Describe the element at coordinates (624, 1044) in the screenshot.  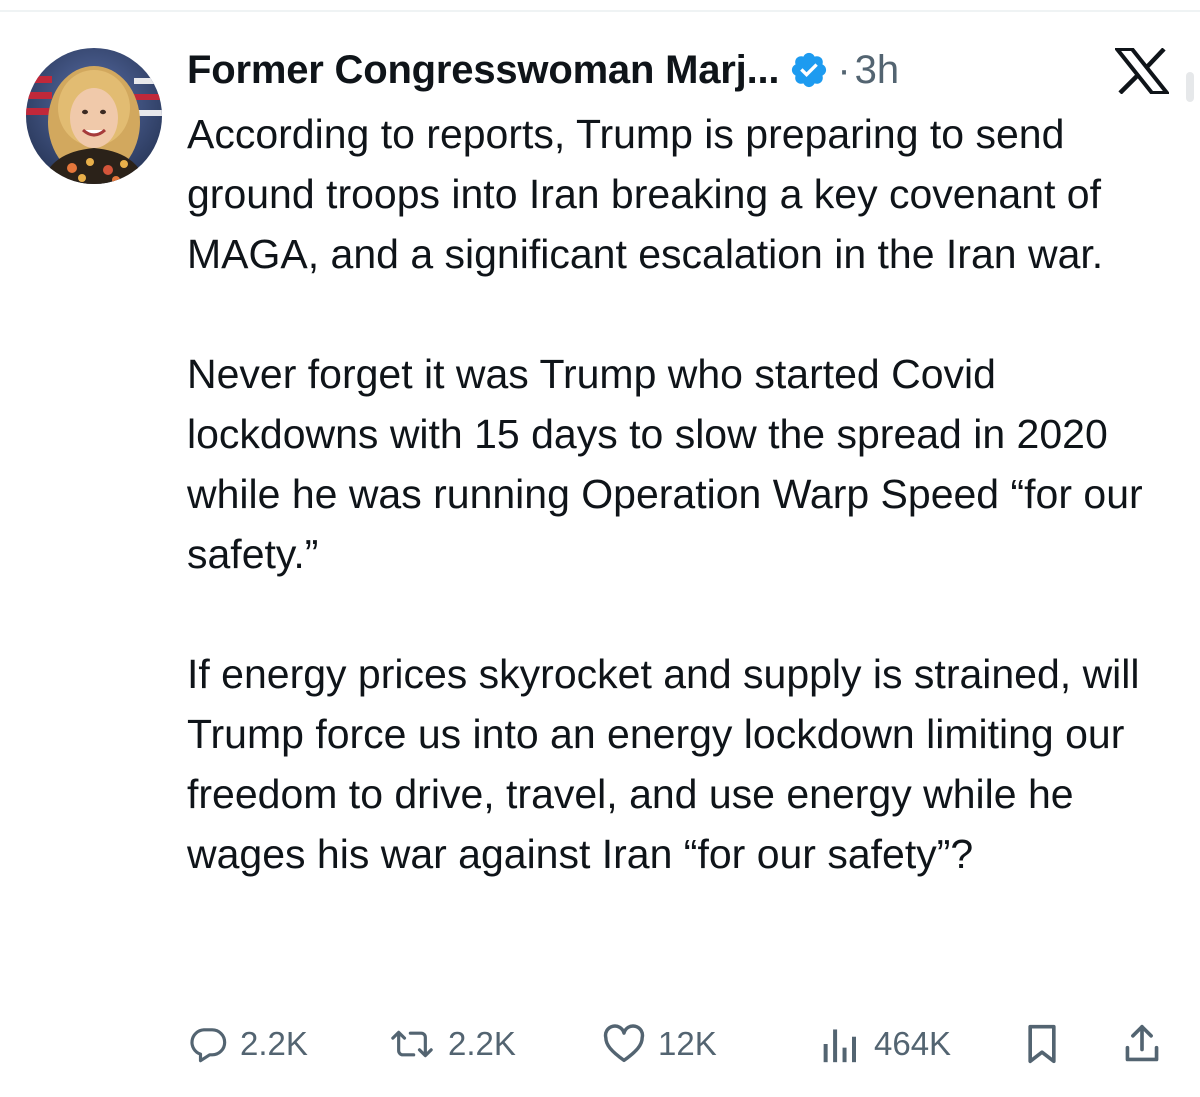
I see `heart-icon` at that location.